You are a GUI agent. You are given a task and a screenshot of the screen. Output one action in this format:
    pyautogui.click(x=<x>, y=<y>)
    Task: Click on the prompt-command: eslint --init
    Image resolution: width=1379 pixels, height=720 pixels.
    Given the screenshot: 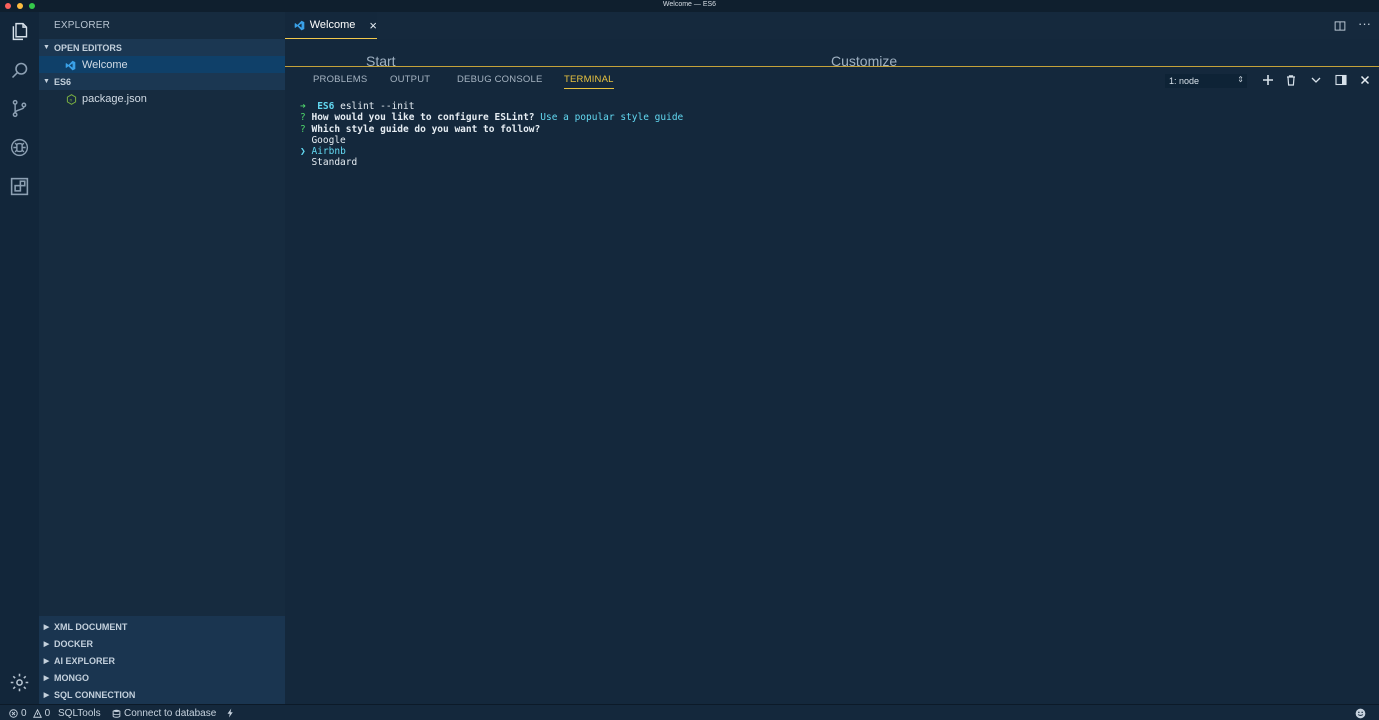 What is the action you would take?
    pyautogui.click(x=377, y=106)
    